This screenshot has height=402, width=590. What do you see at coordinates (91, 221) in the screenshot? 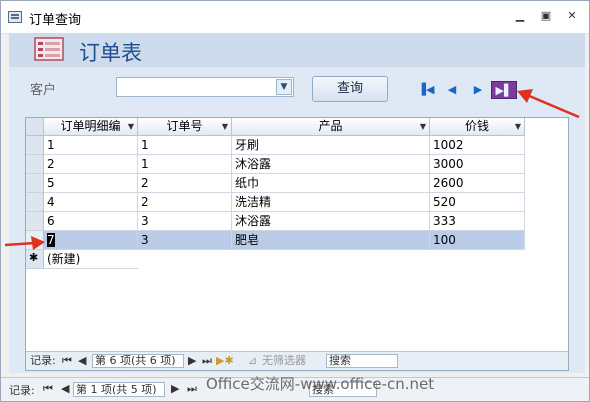
I see `cell-id: 6` at bounding box center [91, 221].